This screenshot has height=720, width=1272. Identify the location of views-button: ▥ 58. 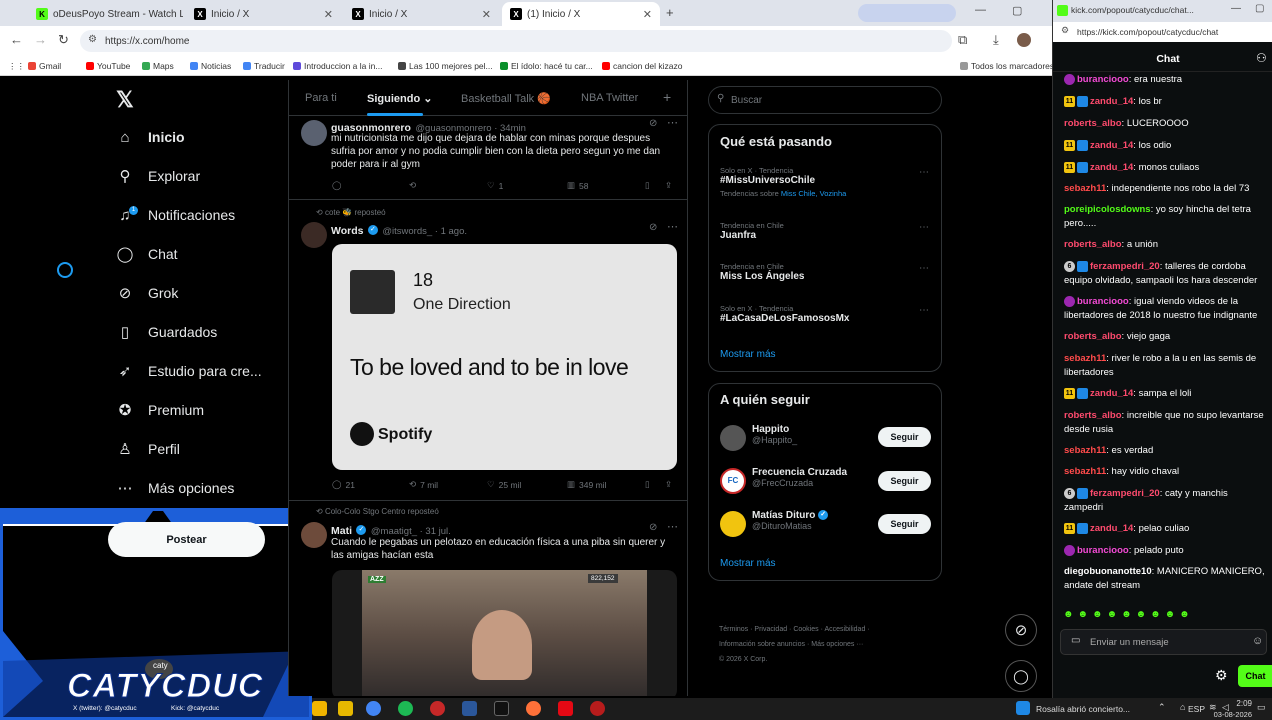
(578, 185).